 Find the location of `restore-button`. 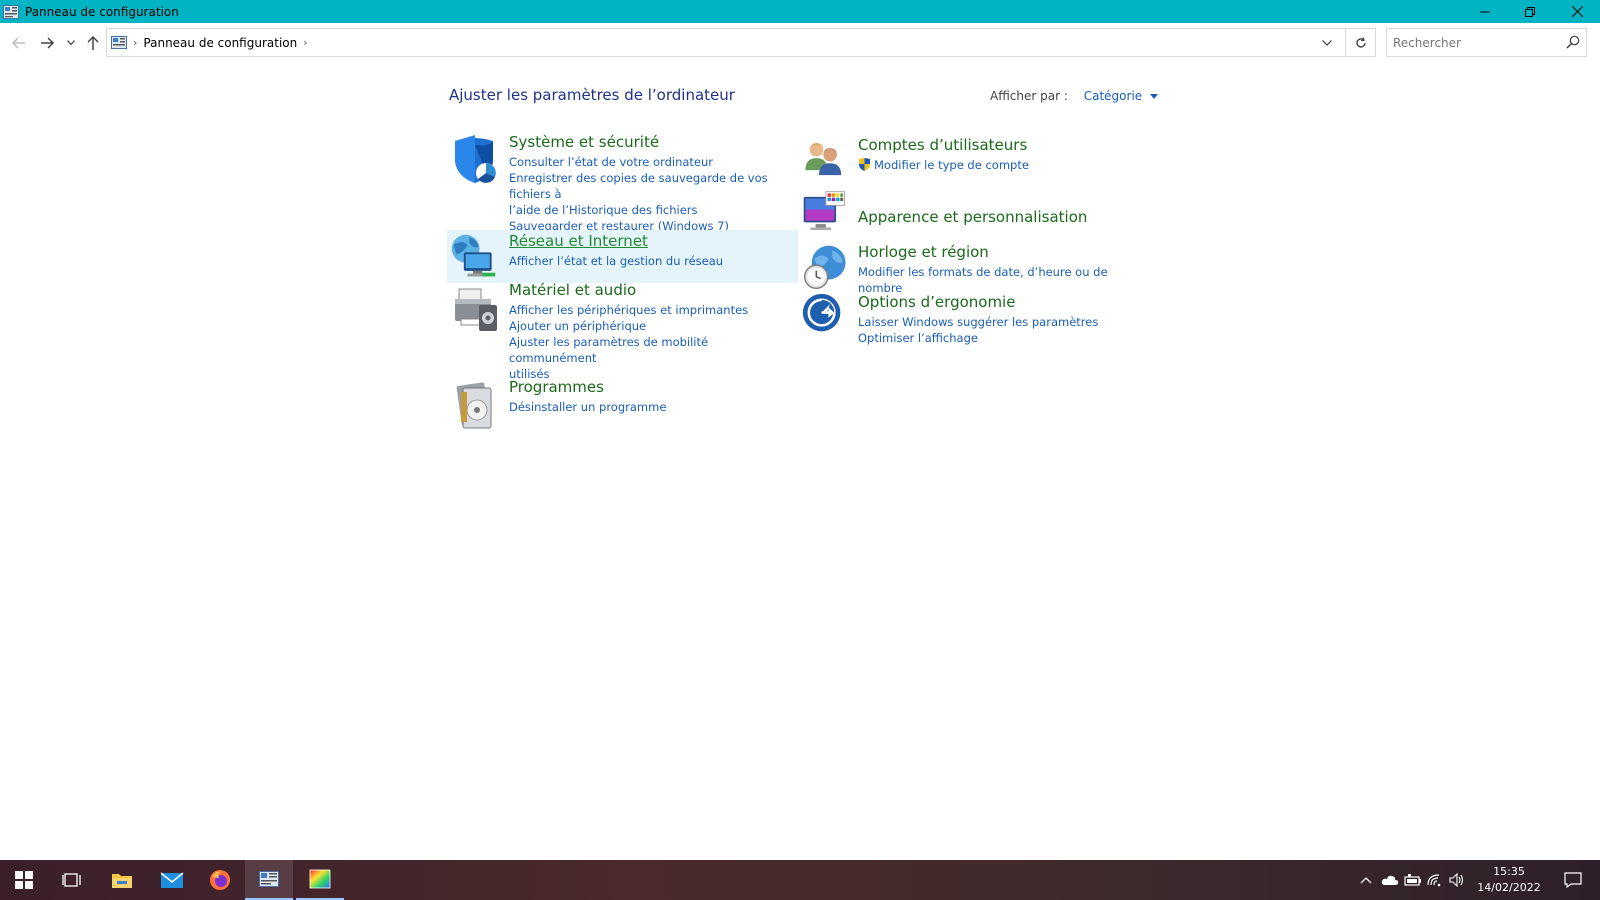

restore-button is located at coordinates (1530, 11).